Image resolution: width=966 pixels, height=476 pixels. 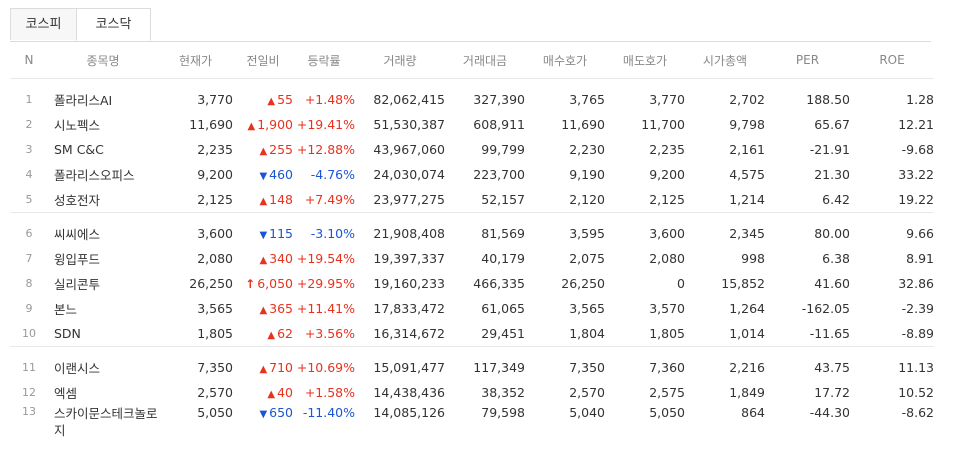 I want to click on bid-price: 5,040, so click(x=587, y=412).